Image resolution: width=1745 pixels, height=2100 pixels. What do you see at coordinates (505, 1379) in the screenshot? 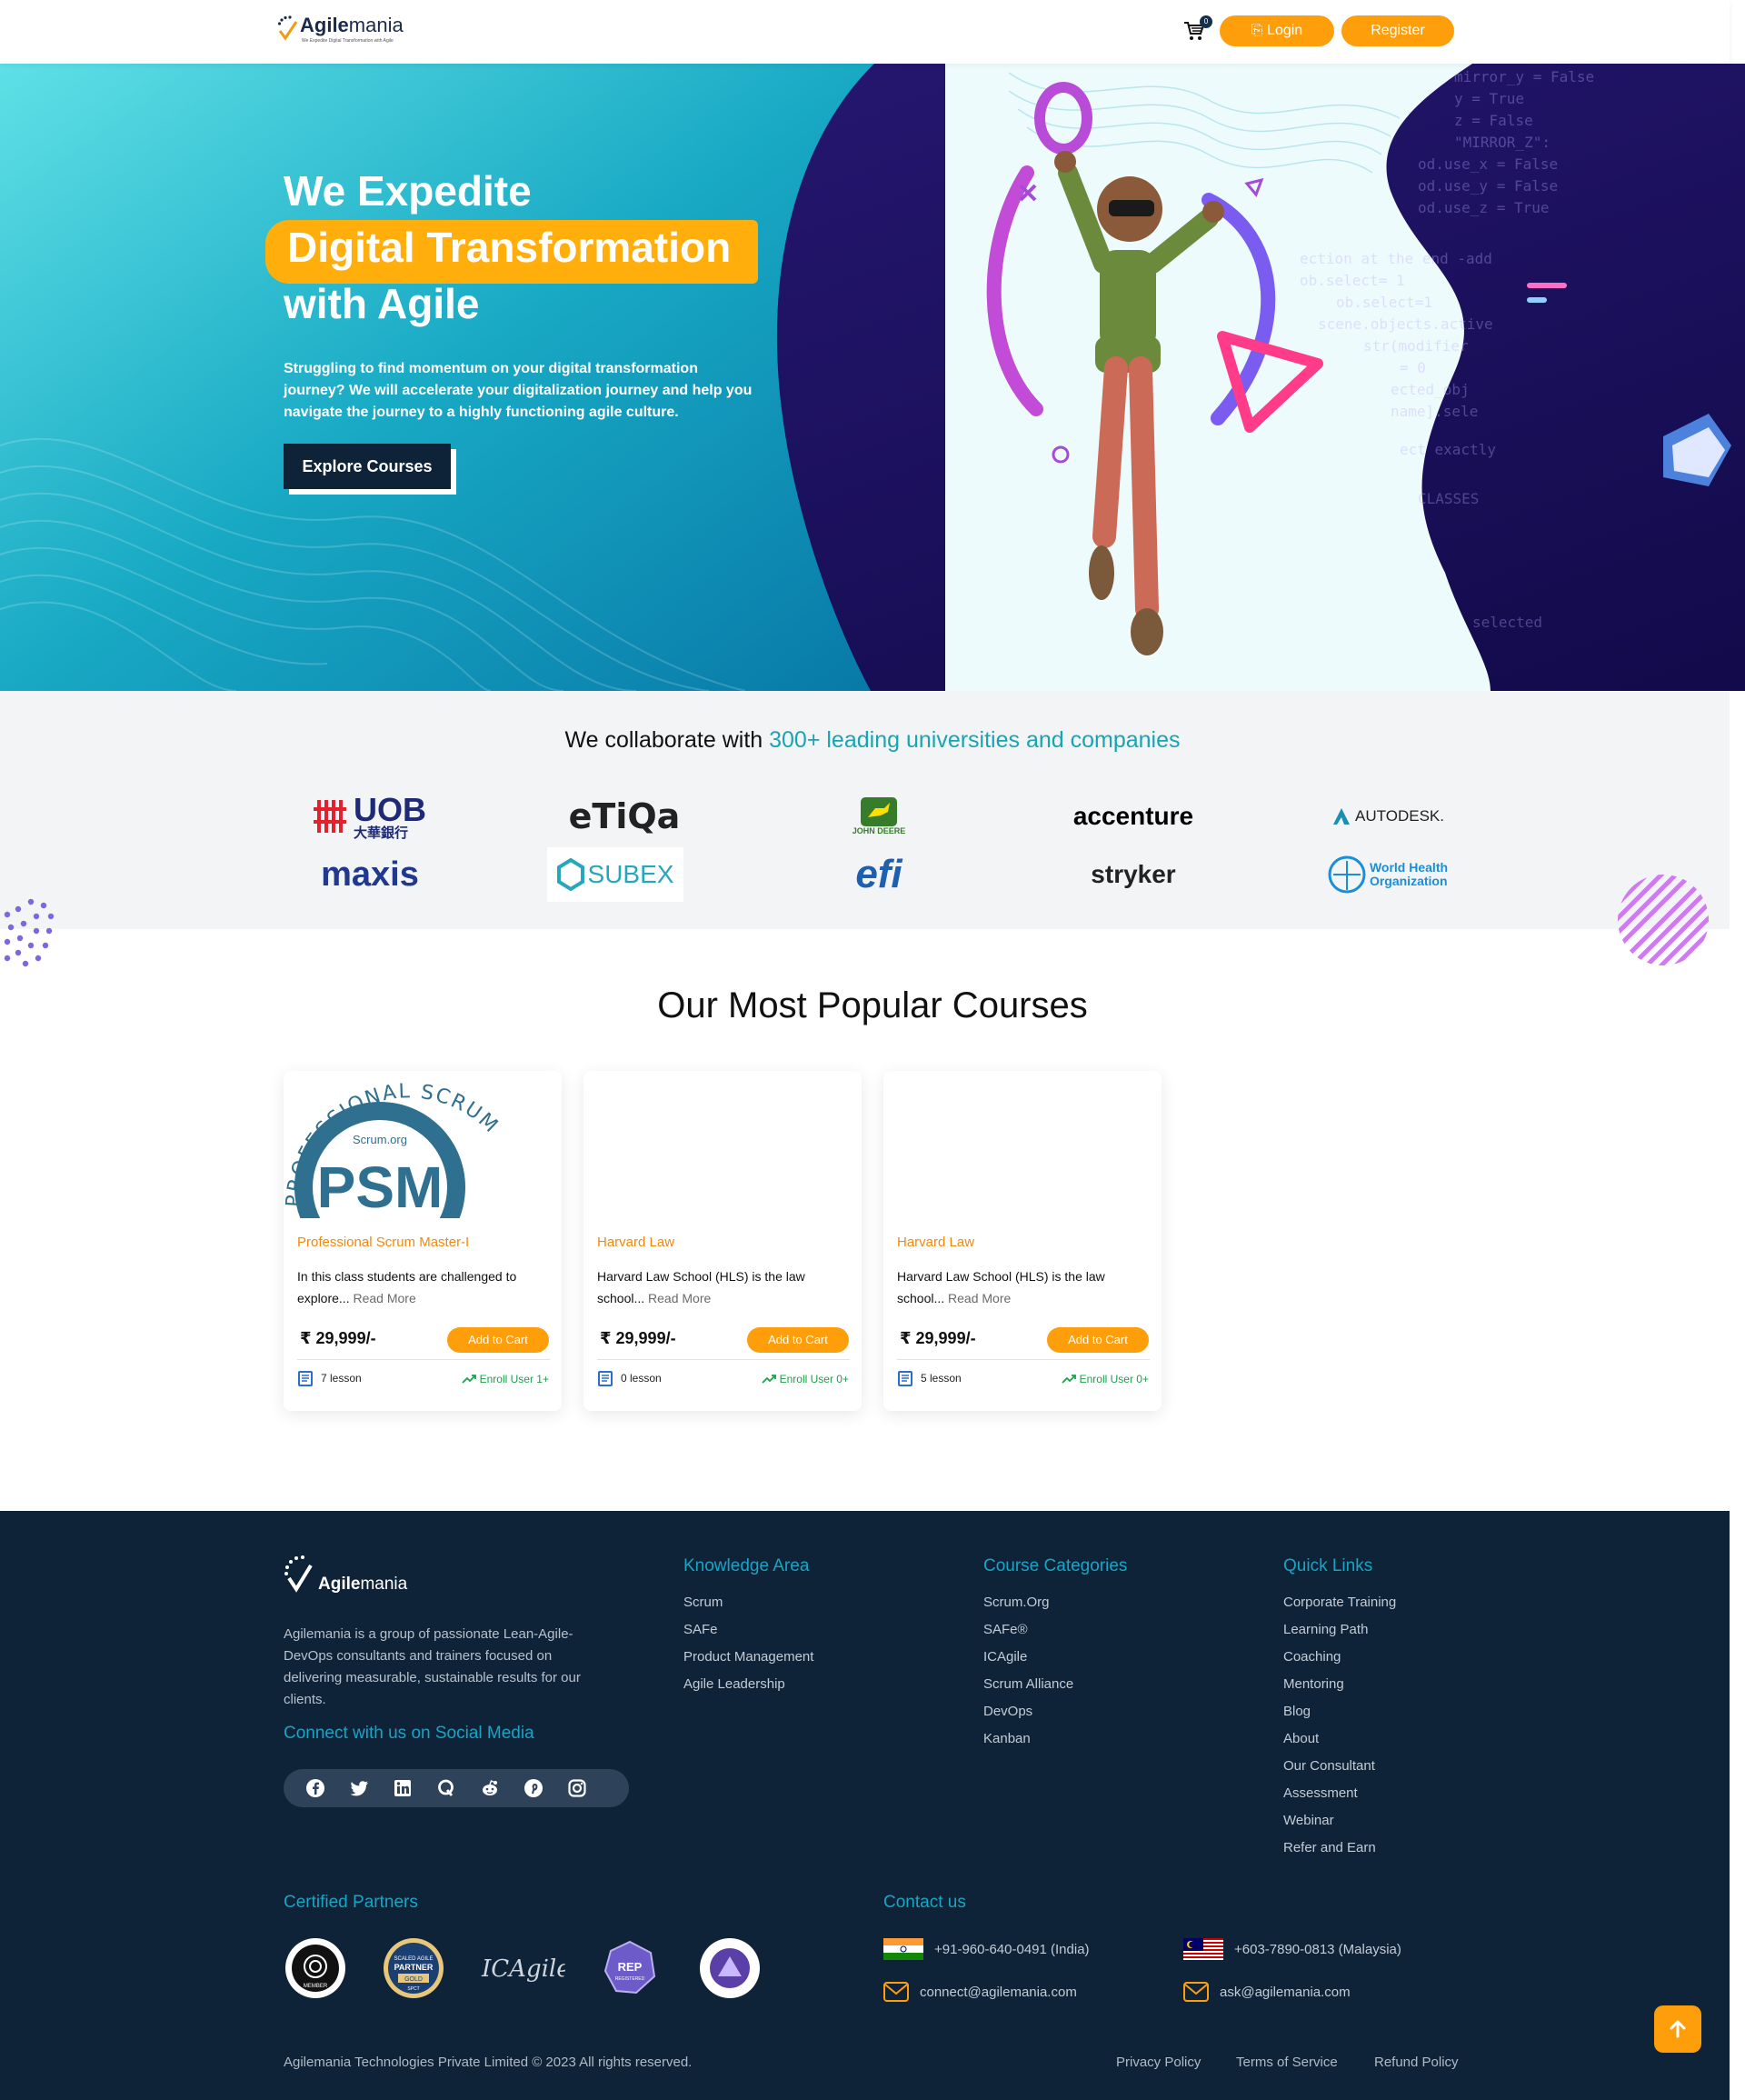
I see `enroll-count: Enroll User 1+` at bounding box center [505, 1379].